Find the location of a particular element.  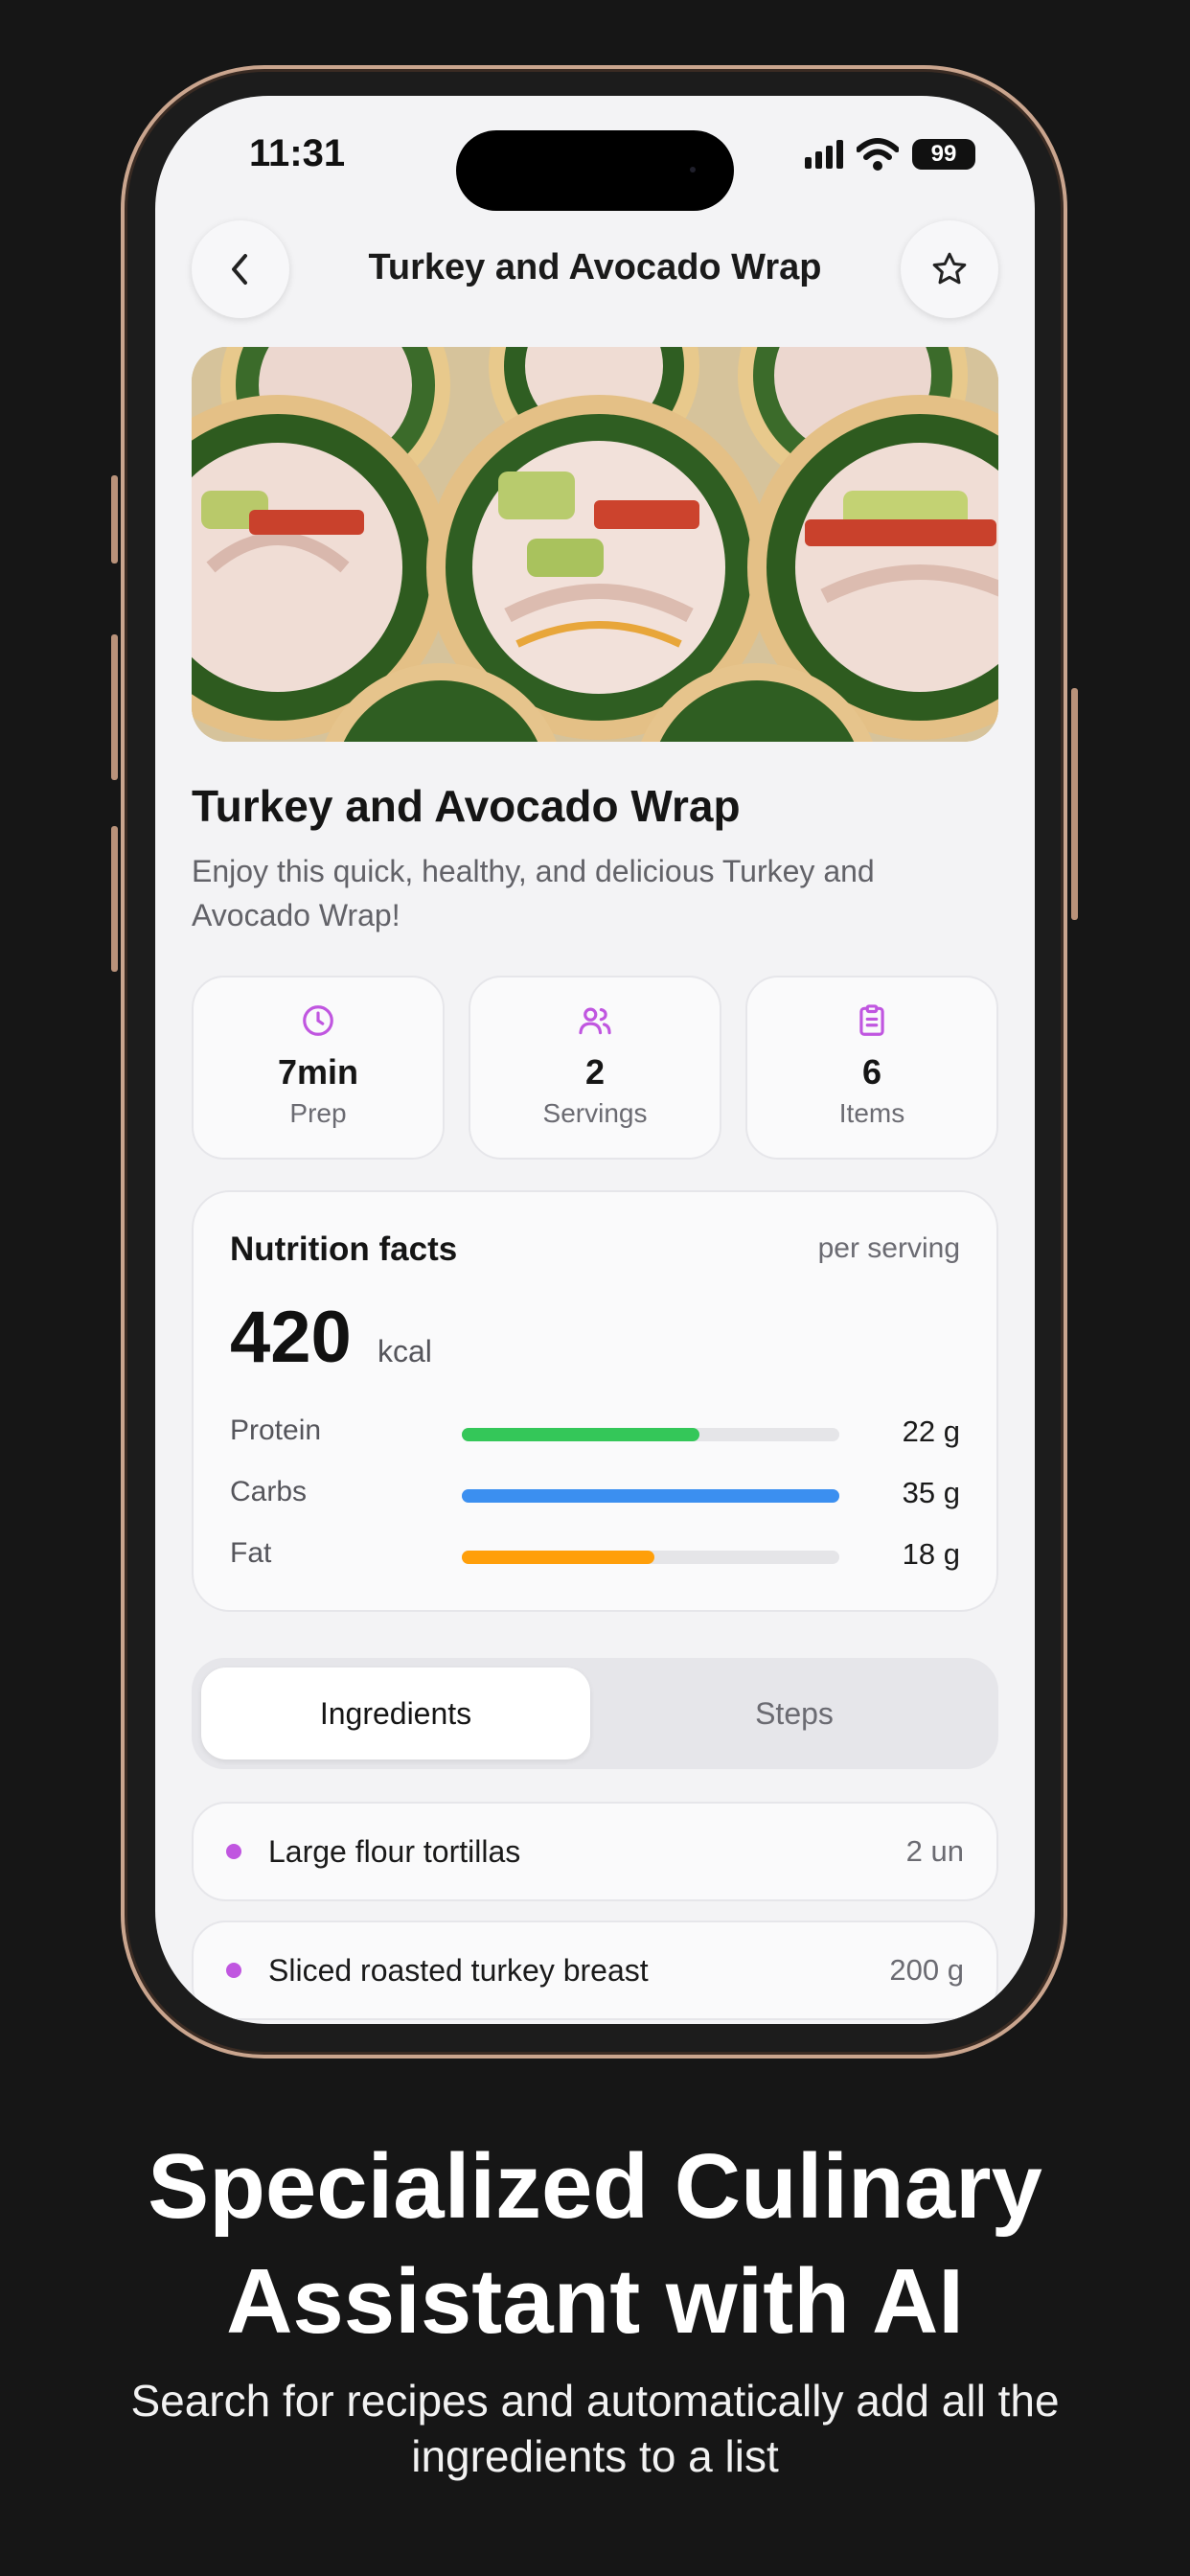

stat-value: 2 is located at coordinates (595, 1072).